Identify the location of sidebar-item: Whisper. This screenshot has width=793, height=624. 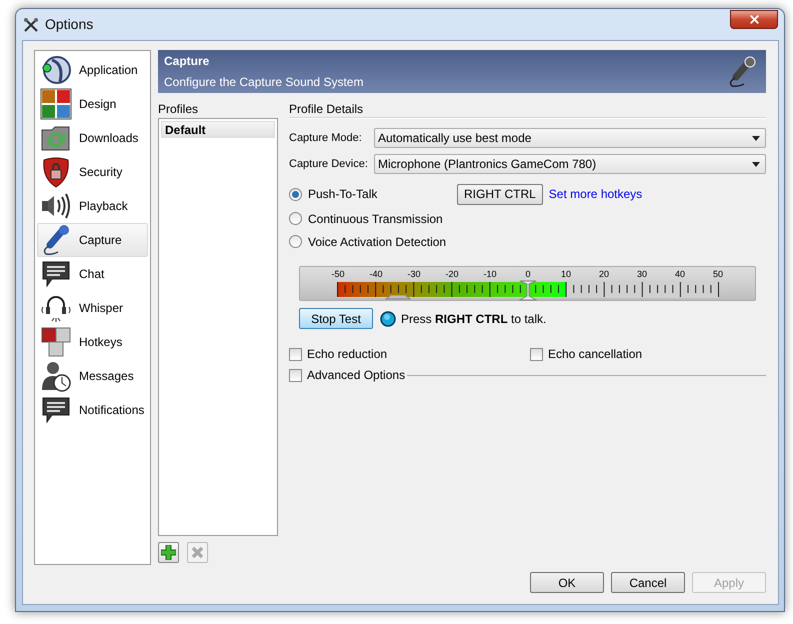
(92, 308).